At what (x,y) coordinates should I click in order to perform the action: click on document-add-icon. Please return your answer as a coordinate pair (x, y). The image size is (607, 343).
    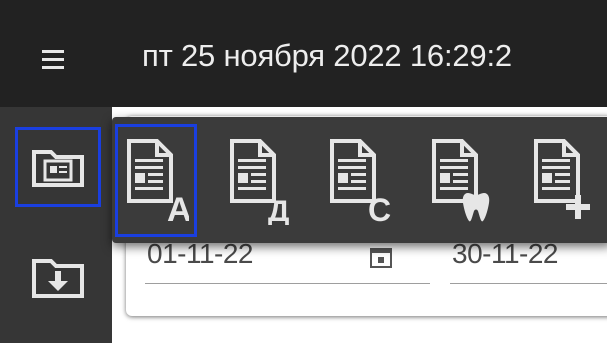
    Looking at the image, I should click on (562, 178).